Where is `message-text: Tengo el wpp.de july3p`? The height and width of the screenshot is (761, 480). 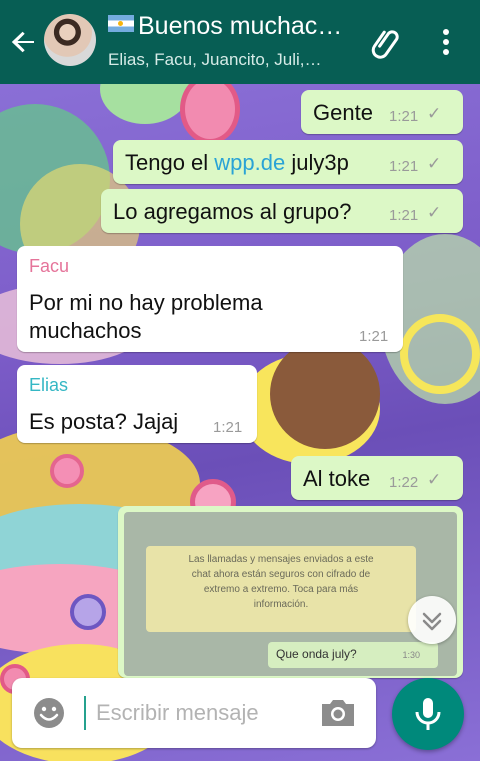 message-text: Tengo el wpp.de july3p is located at coordinates (237, 163).